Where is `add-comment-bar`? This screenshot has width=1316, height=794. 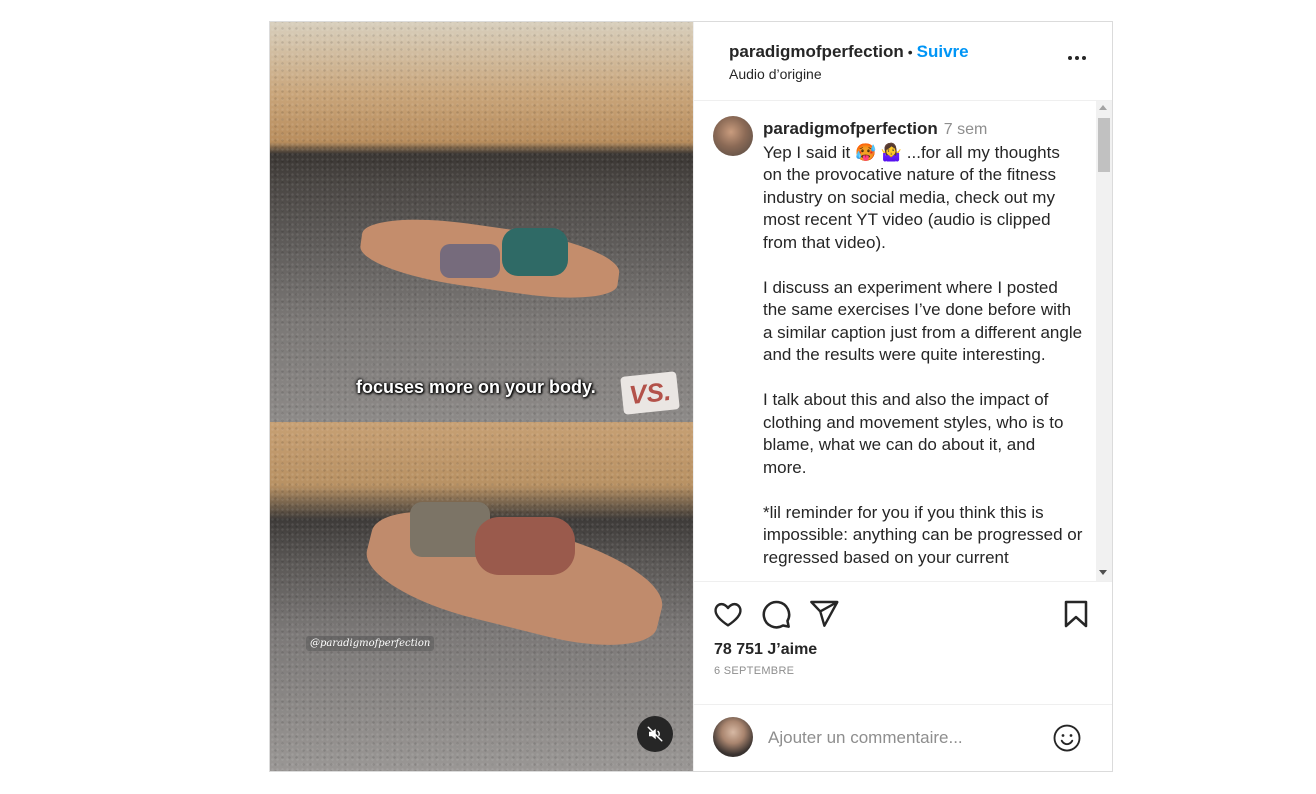 add-comment-bar is located at coordinates (903, 737).